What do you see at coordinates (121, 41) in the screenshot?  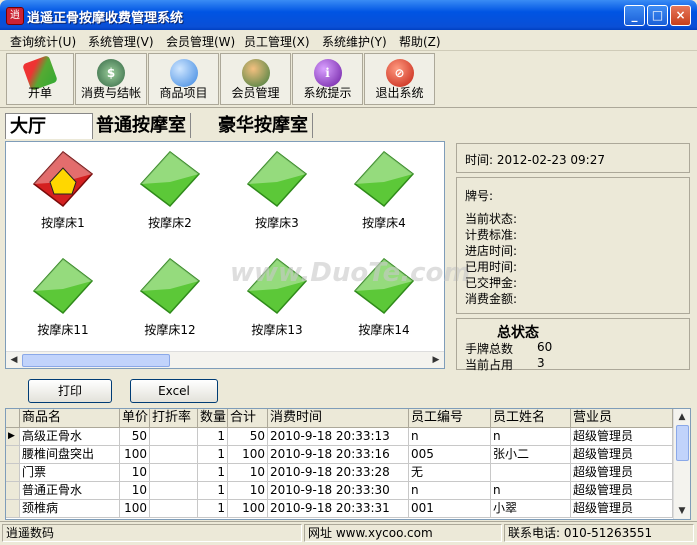 I see `menu-system: 系统管理(V)` at bounding box center [121, 41].